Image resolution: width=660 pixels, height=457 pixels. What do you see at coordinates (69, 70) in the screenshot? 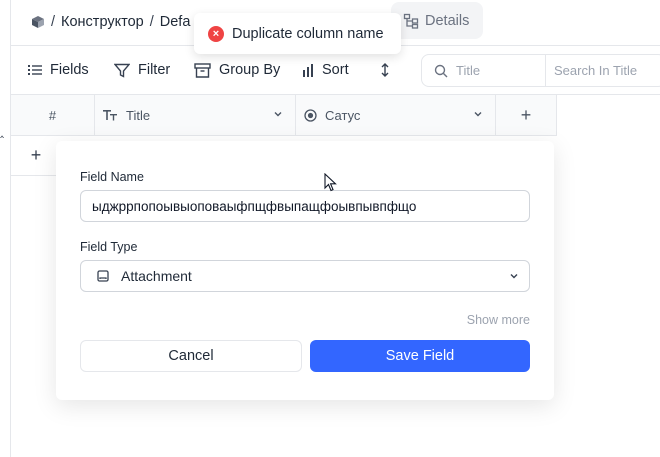
I see `fields-label: Fields` at bounding box center [69, 70].